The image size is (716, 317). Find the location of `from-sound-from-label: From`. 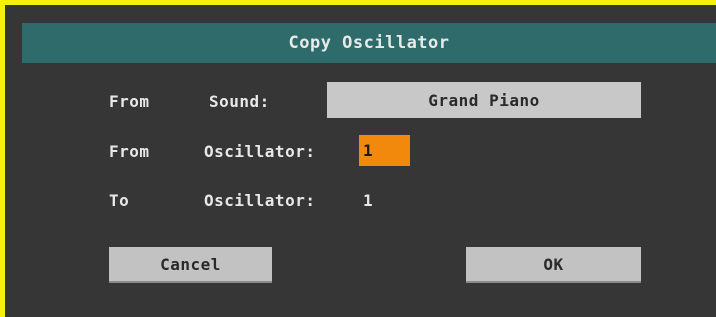

from-sound-from-label: From is located at coordinates (129, 101).